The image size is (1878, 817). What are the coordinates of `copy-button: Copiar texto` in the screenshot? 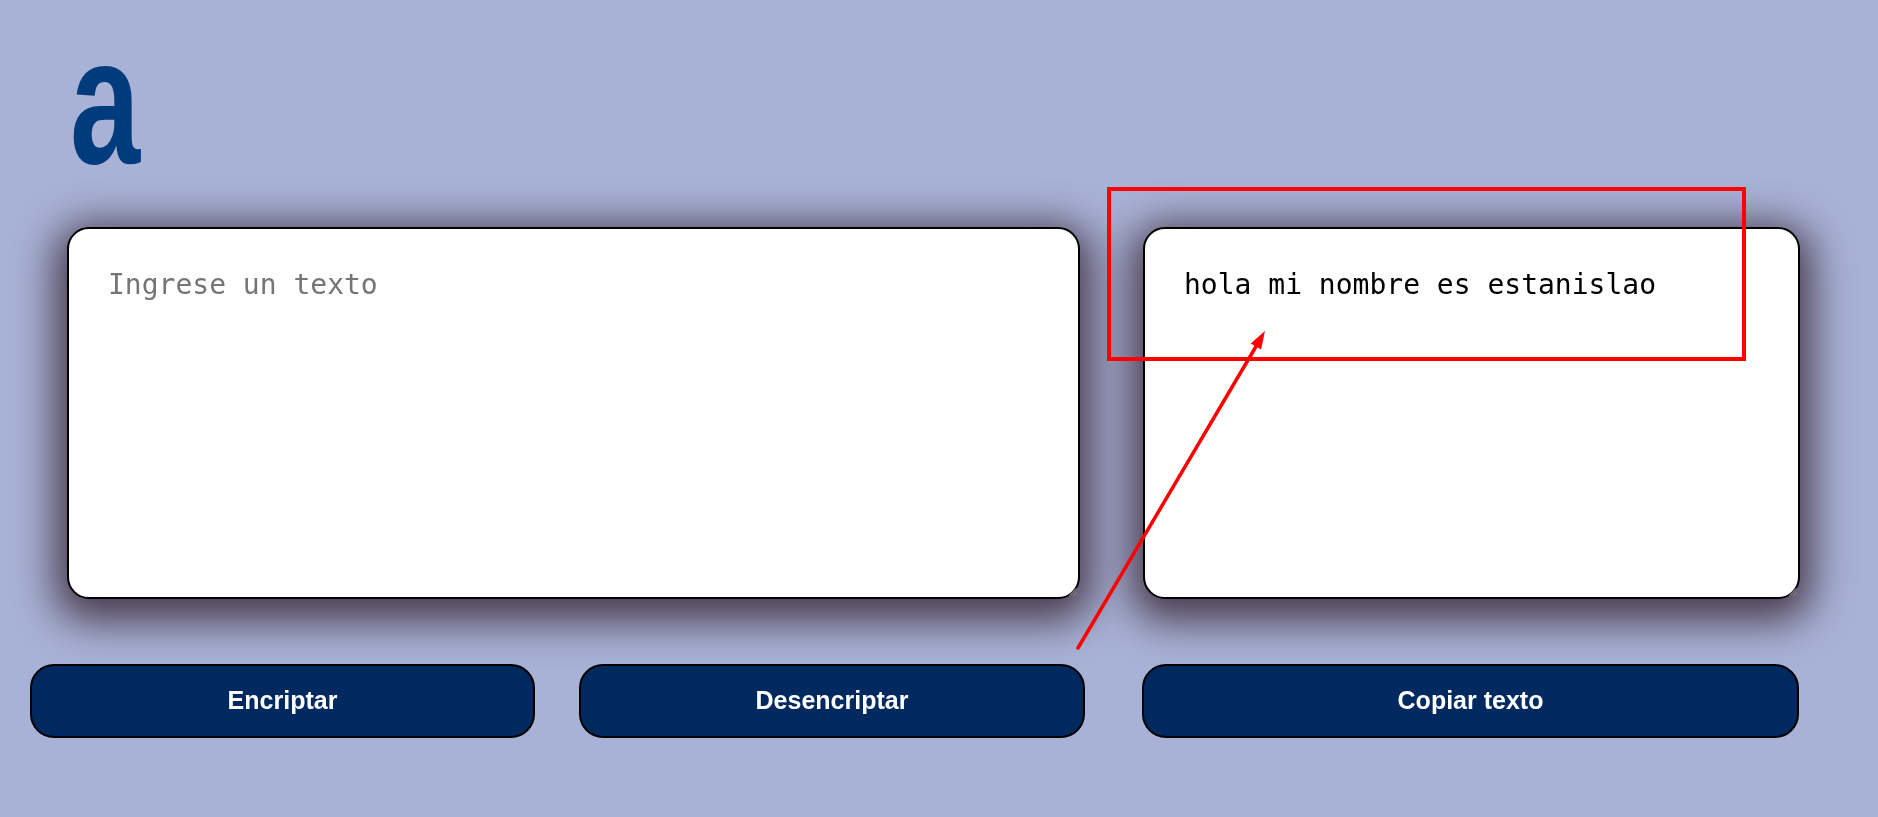 It's located at (1470, 701).